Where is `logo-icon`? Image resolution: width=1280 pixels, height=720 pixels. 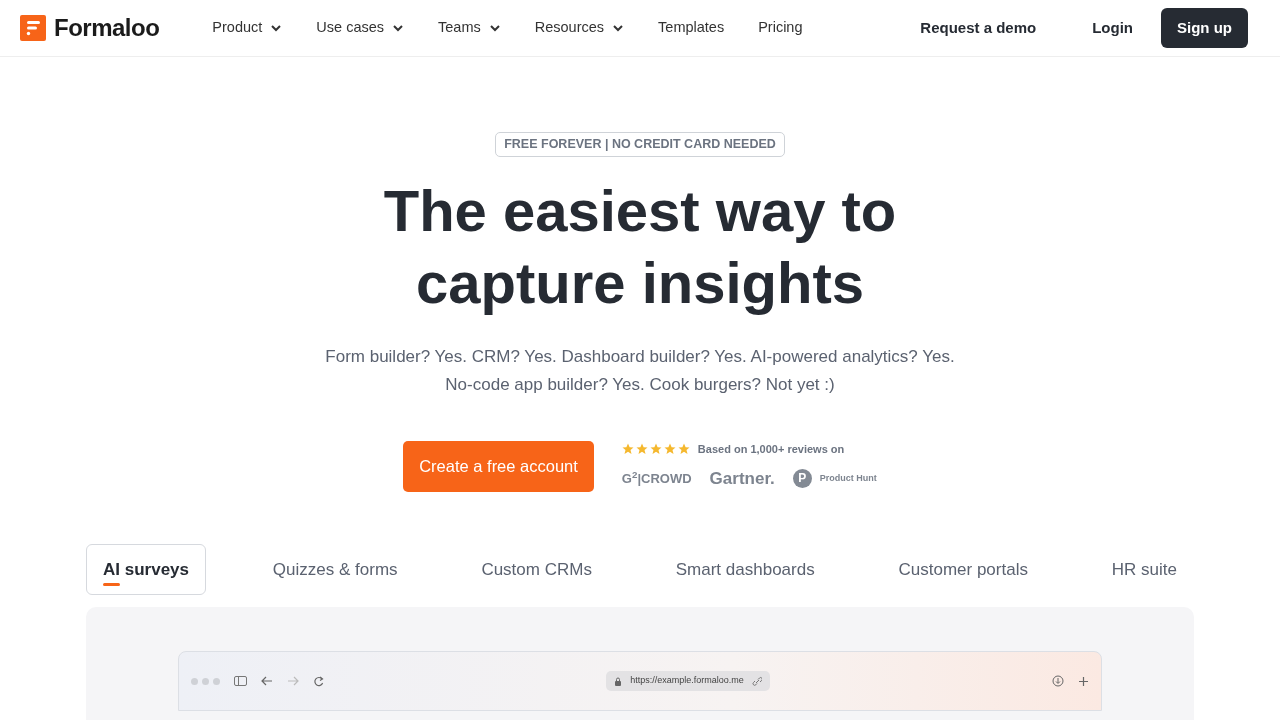
logo-icon is located at coordinates (33, 28).